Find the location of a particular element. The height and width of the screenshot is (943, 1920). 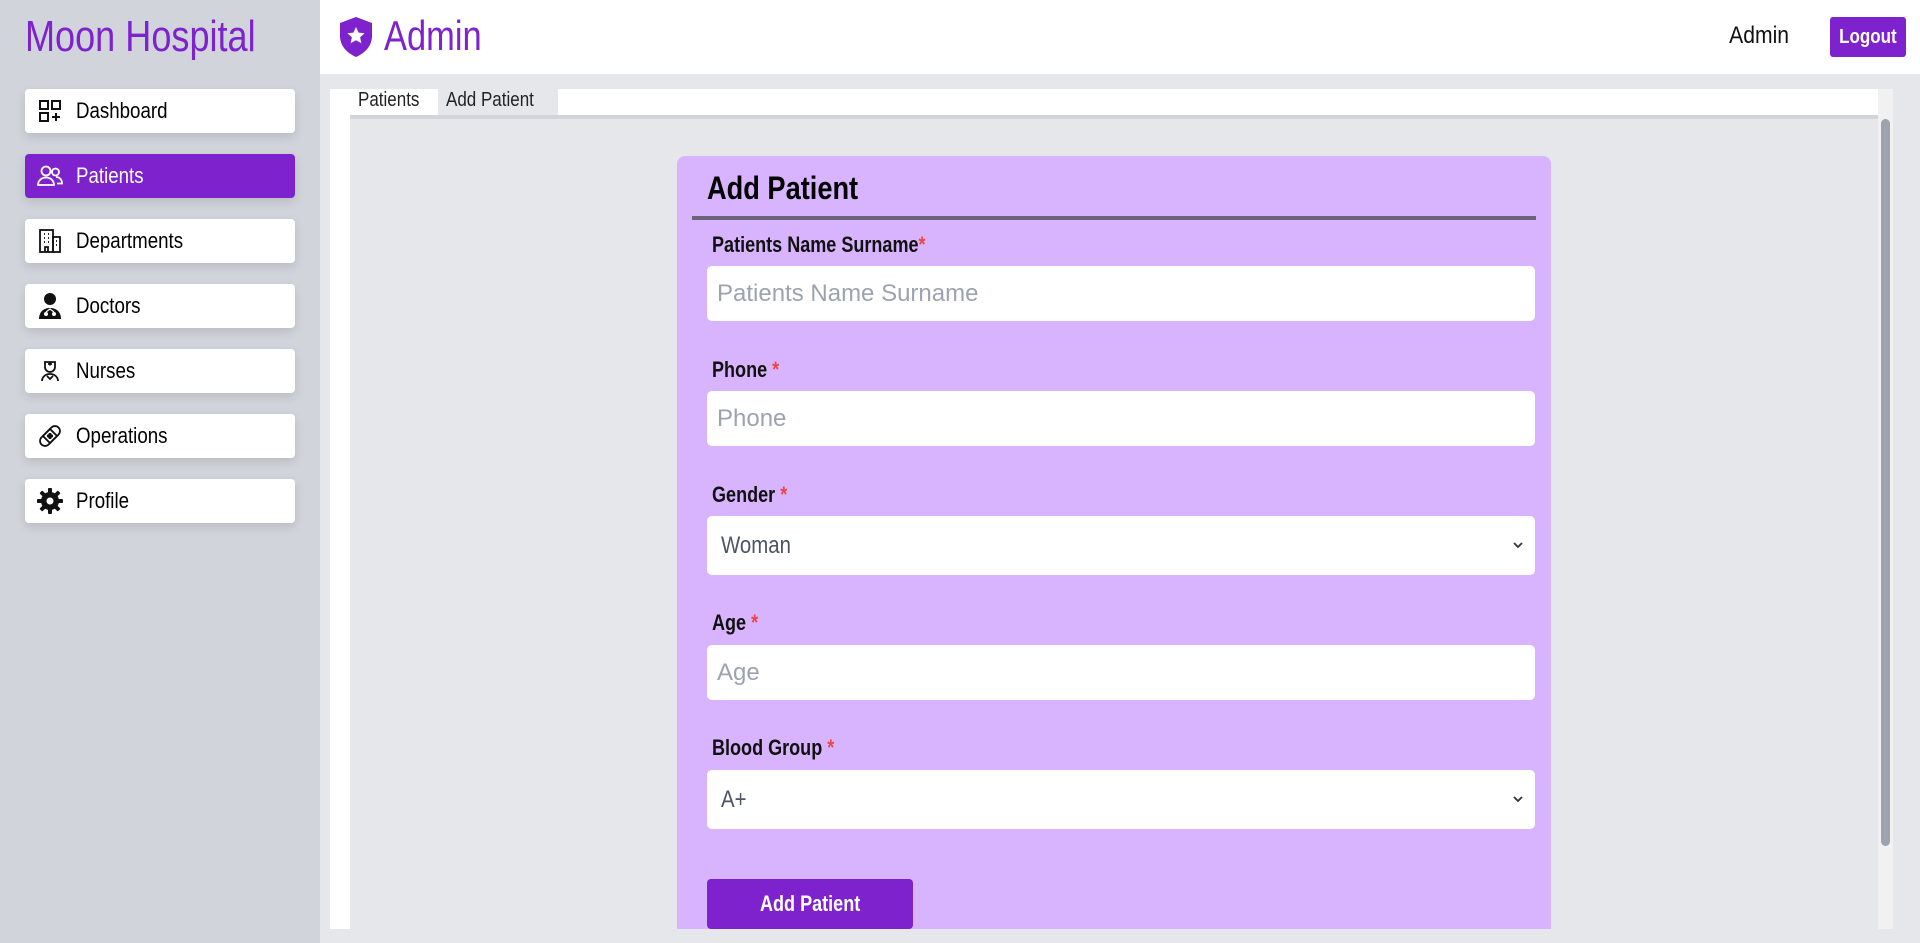

brand-title: Moon Hospital is located at coordinates (140, 36).